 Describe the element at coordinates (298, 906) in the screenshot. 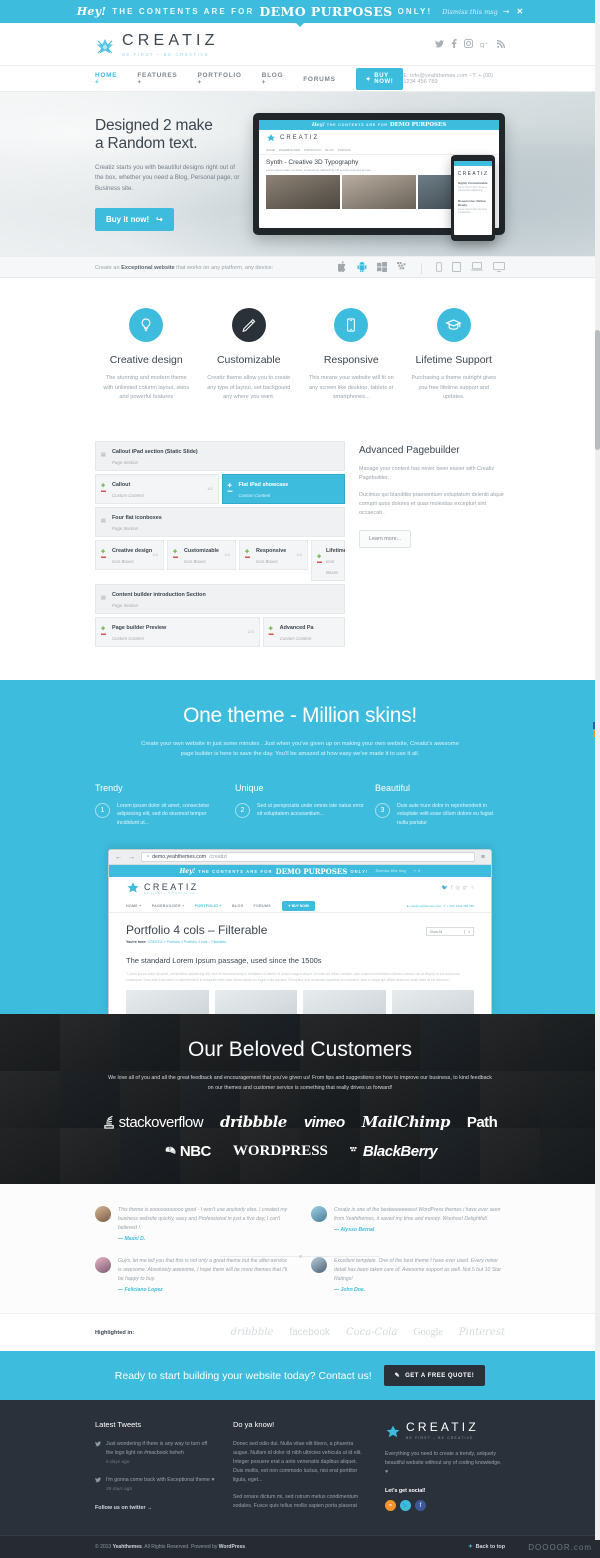

I see `mock-buy-now-button: ✦ BUY NOW!` at that location.